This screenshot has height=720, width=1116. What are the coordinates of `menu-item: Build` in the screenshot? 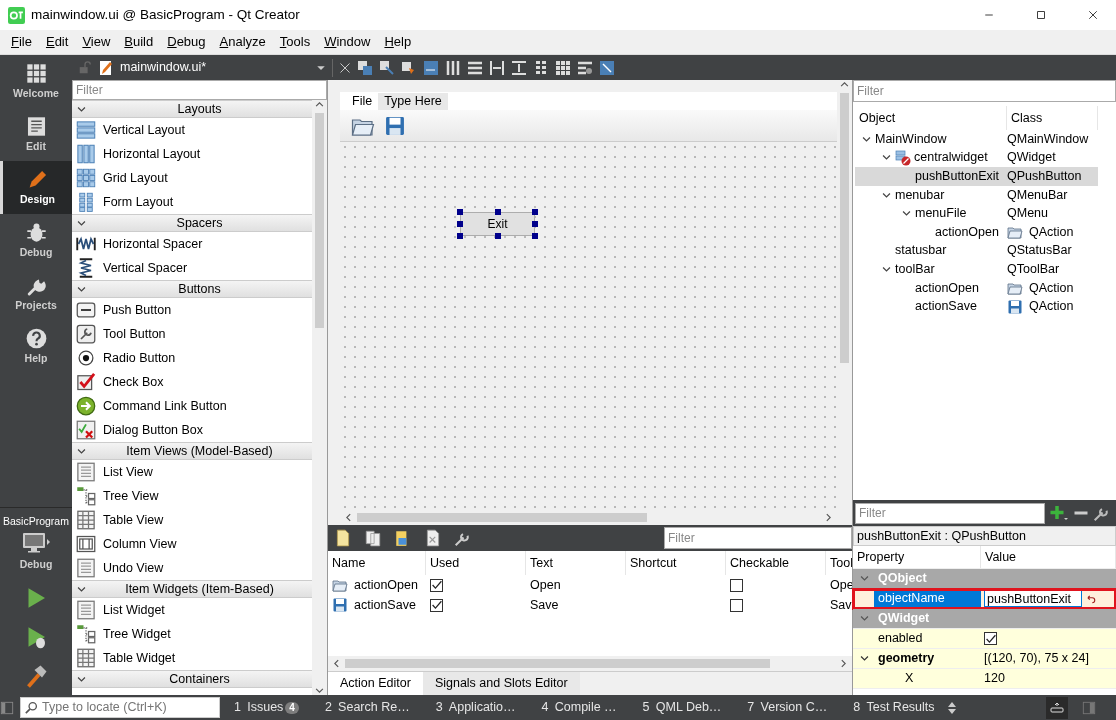 It's located at (139, 42).